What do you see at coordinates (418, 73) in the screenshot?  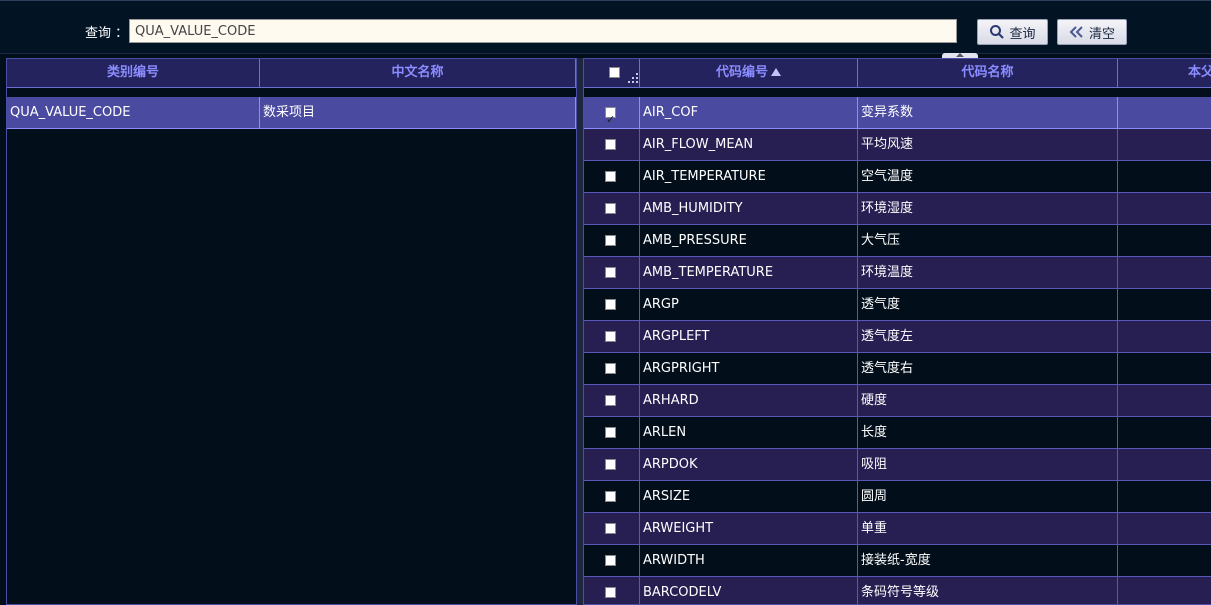 I see `column-header-chinese-name: 中文名称` at bounding box center [418, 73].